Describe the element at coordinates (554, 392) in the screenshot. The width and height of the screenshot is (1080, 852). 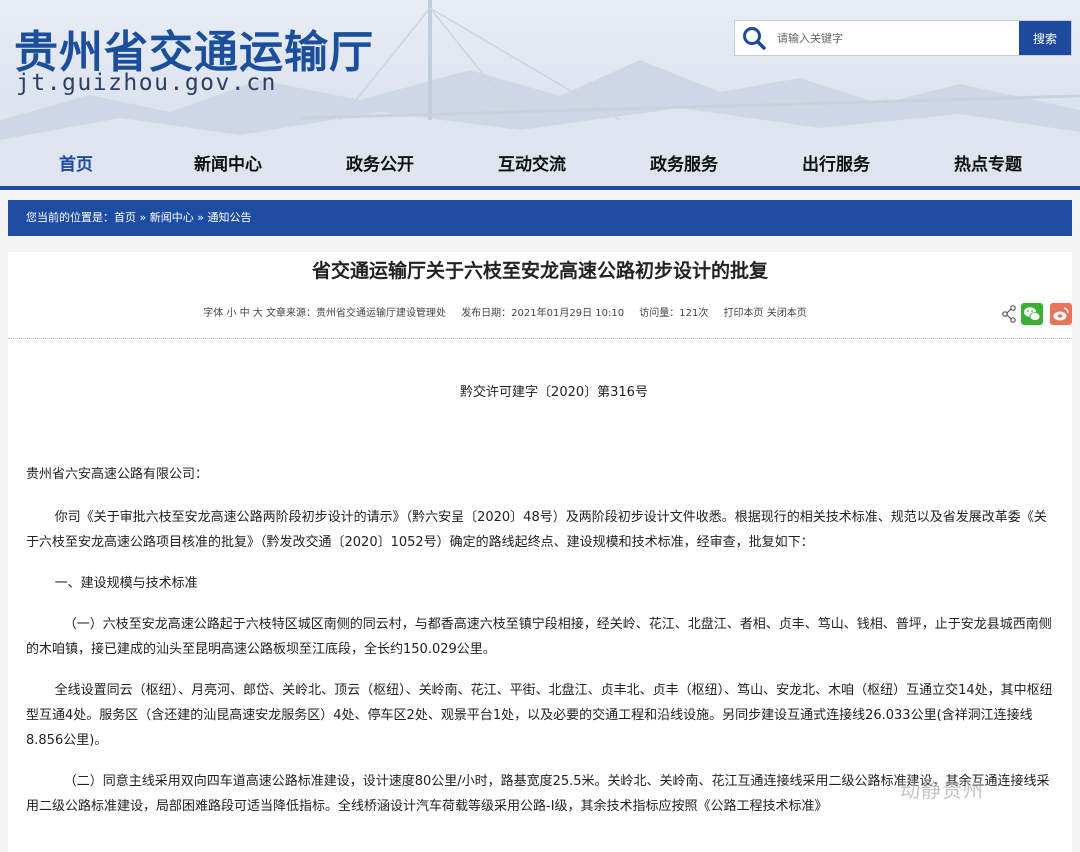
I see `document-number: 黔交许可建字〔2020〕第316号` at that location.